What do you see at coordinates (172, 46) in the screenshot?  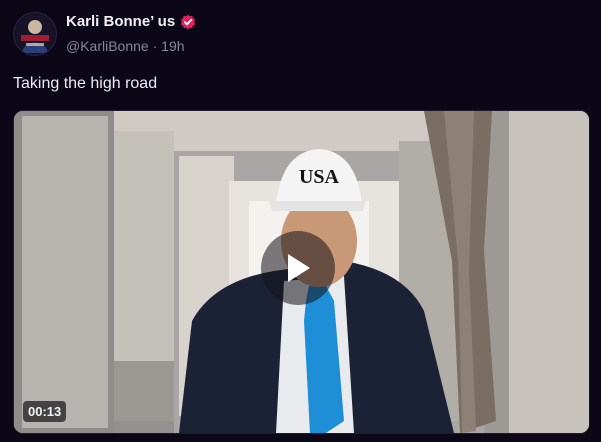 I see `timestamp: 19h` at bounding box center [172, 46].